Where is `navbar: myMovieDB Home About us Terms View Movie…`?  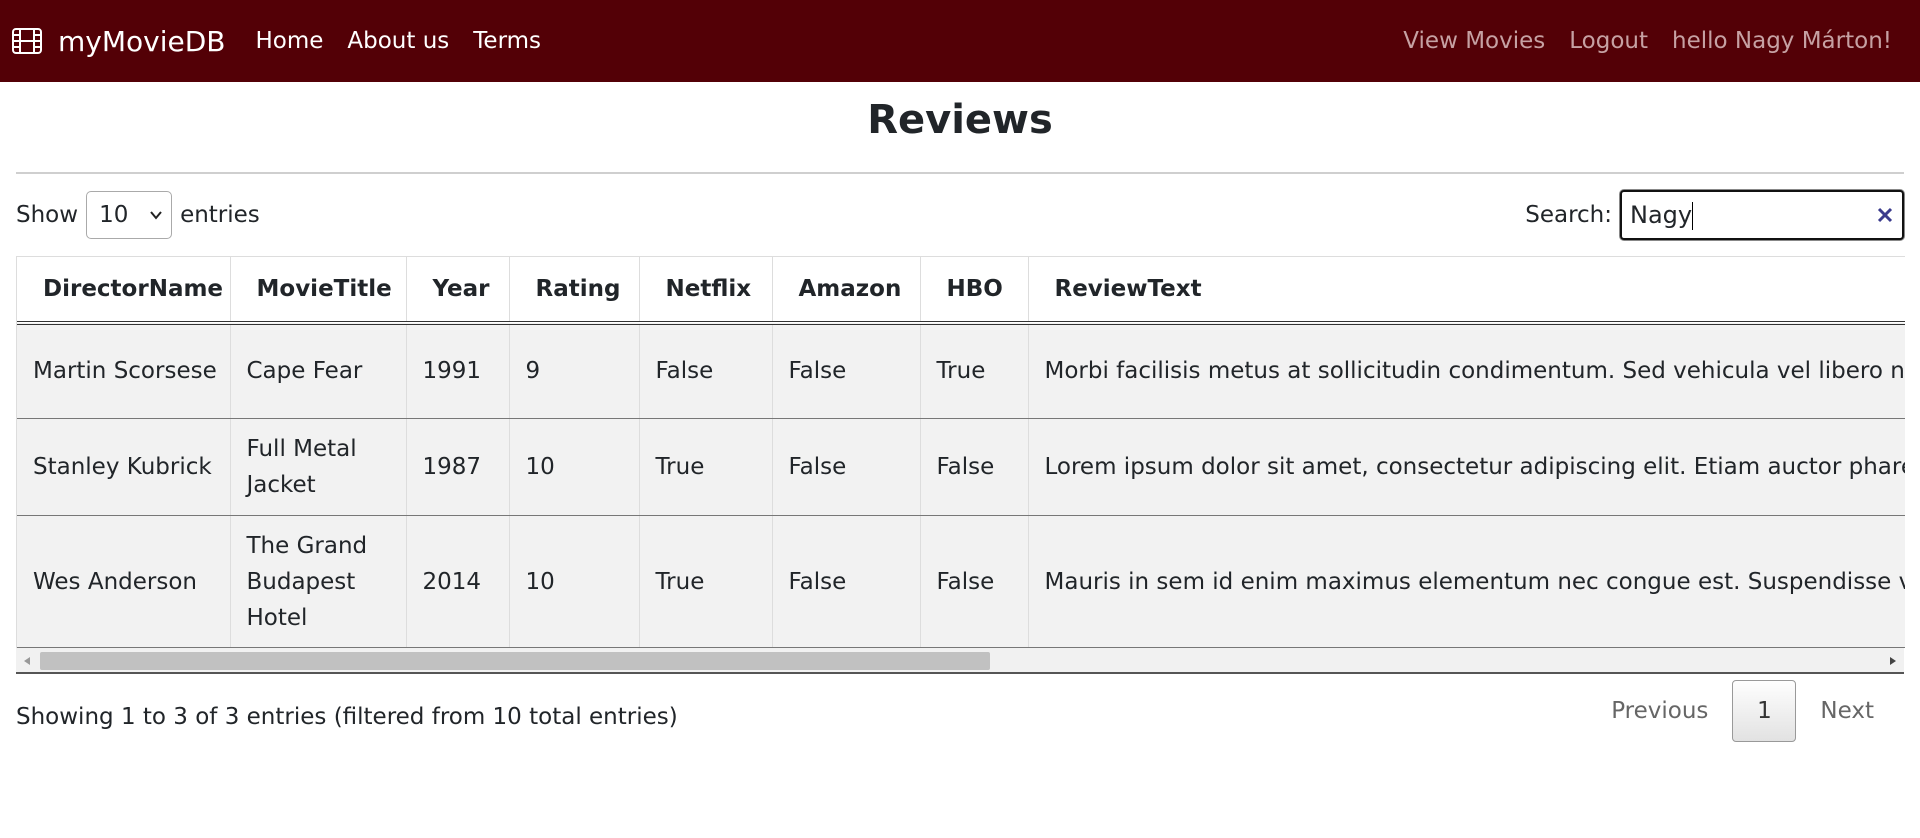
navbar: myMovieDB Home About us Terms View Movie… is located at coordinates (960, 41).